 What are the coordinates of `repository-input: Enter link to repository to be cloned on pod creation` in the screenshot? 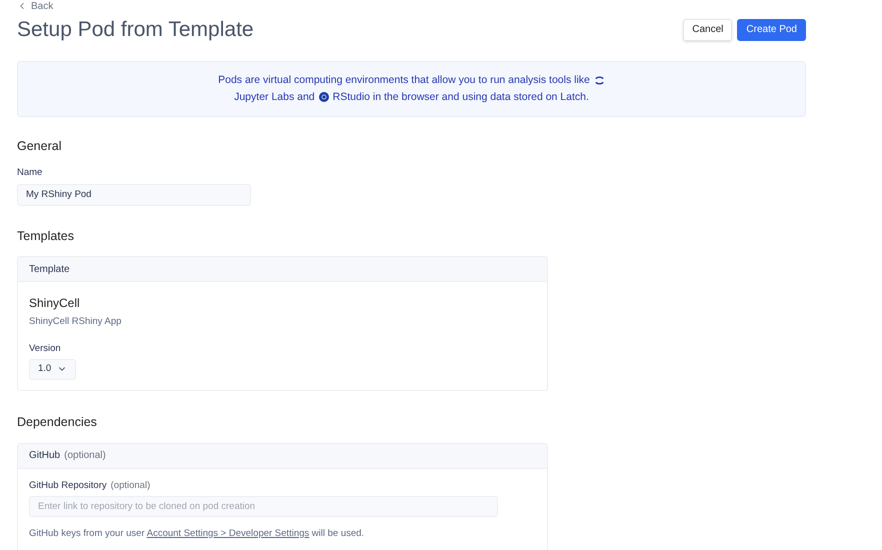 It's located at (263, 506).